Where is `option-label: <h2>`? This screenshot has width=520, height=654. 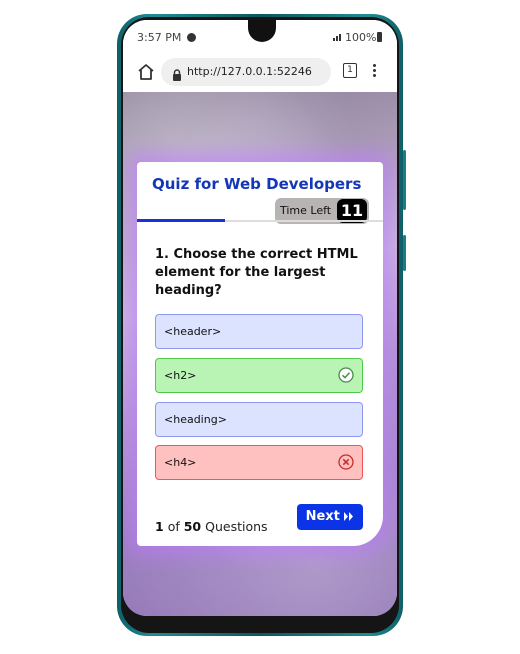 option-label: <h2> is located at coordinates (180, 375).